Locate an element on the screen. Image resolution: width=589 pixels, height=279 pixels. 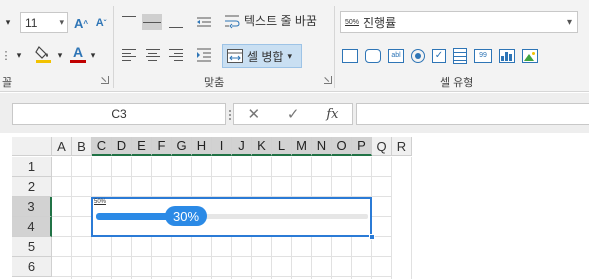
cell-style-value: 진행률 is located at coordinates (380, 22).